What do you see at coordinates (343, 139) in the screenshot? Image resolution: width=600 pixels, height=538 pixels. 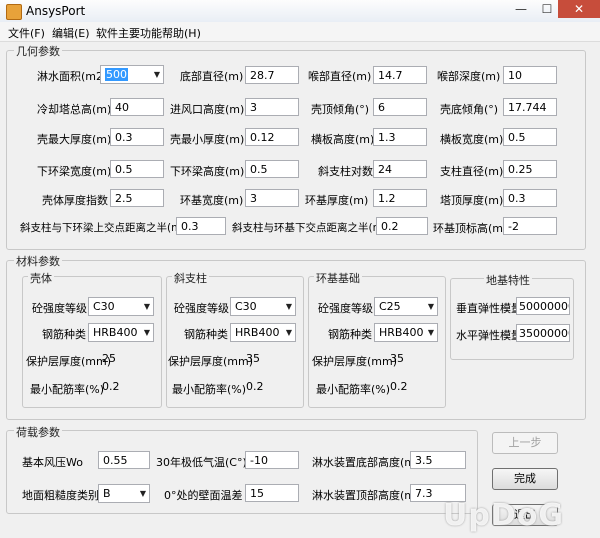 I see `geo-label: 横板高度(m)` at bounding box center [343, 139].